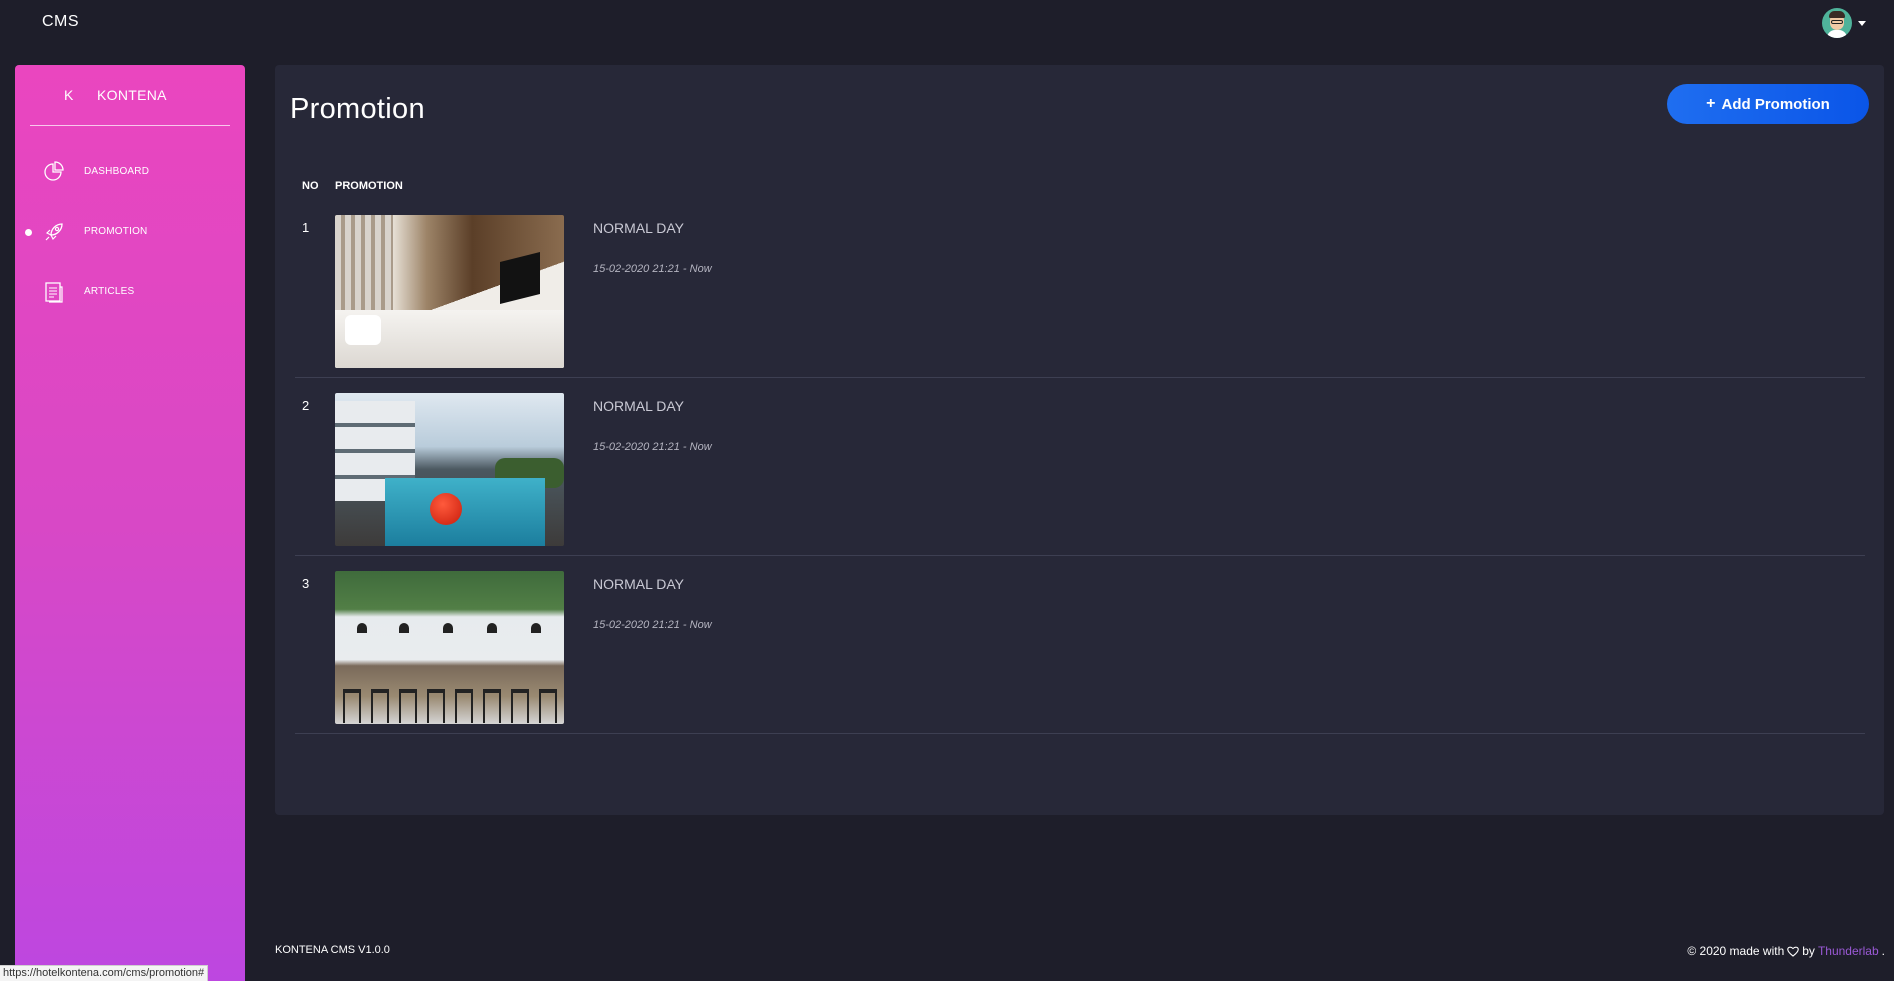 The height and width of the screenshot is (981, 1894). Describe the element at coordinates (104, 973) in the screenshot. I see `browser-status-url: https://hotelkontena.com/cms/promotion#` at that location.